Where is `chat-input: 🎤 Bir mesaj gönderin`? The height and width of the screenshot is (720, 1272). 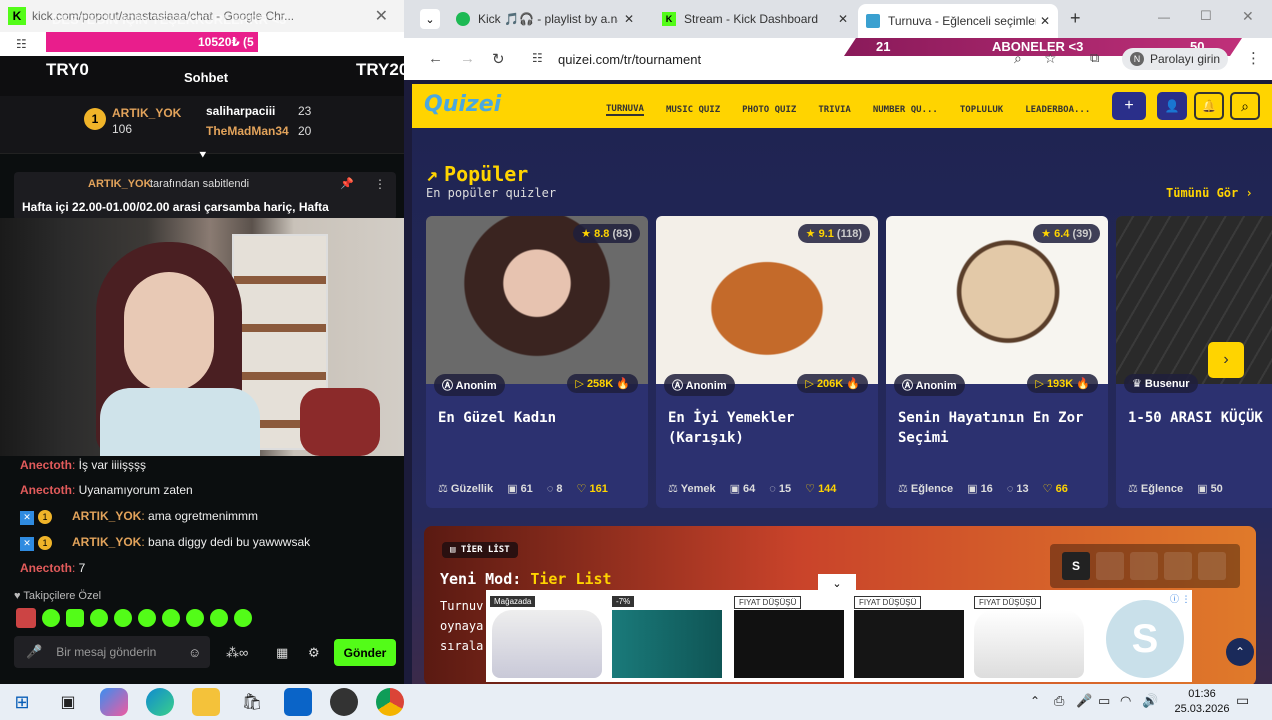
chat-input: 🎤 Bir mesaj gönderin is located at coordinates (112, 652).